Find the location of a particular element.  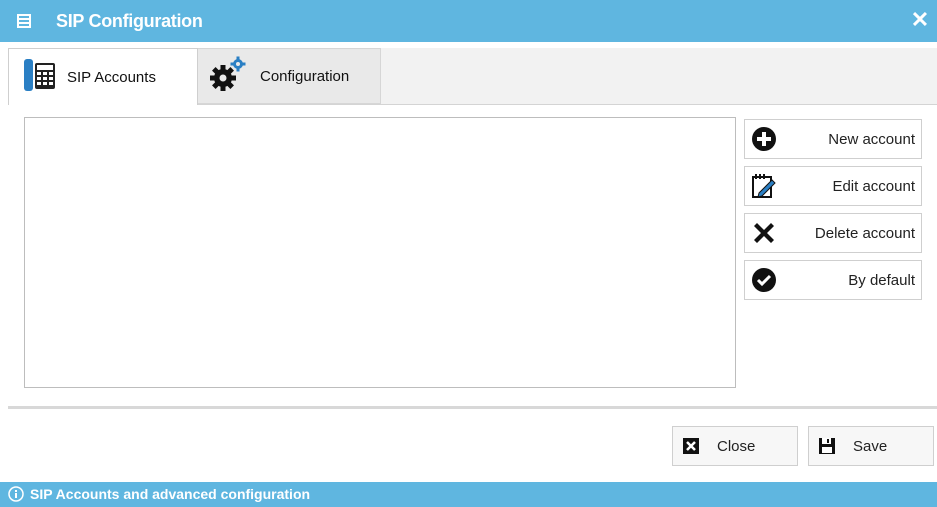

info-icon is located at coordinates (16, 494).